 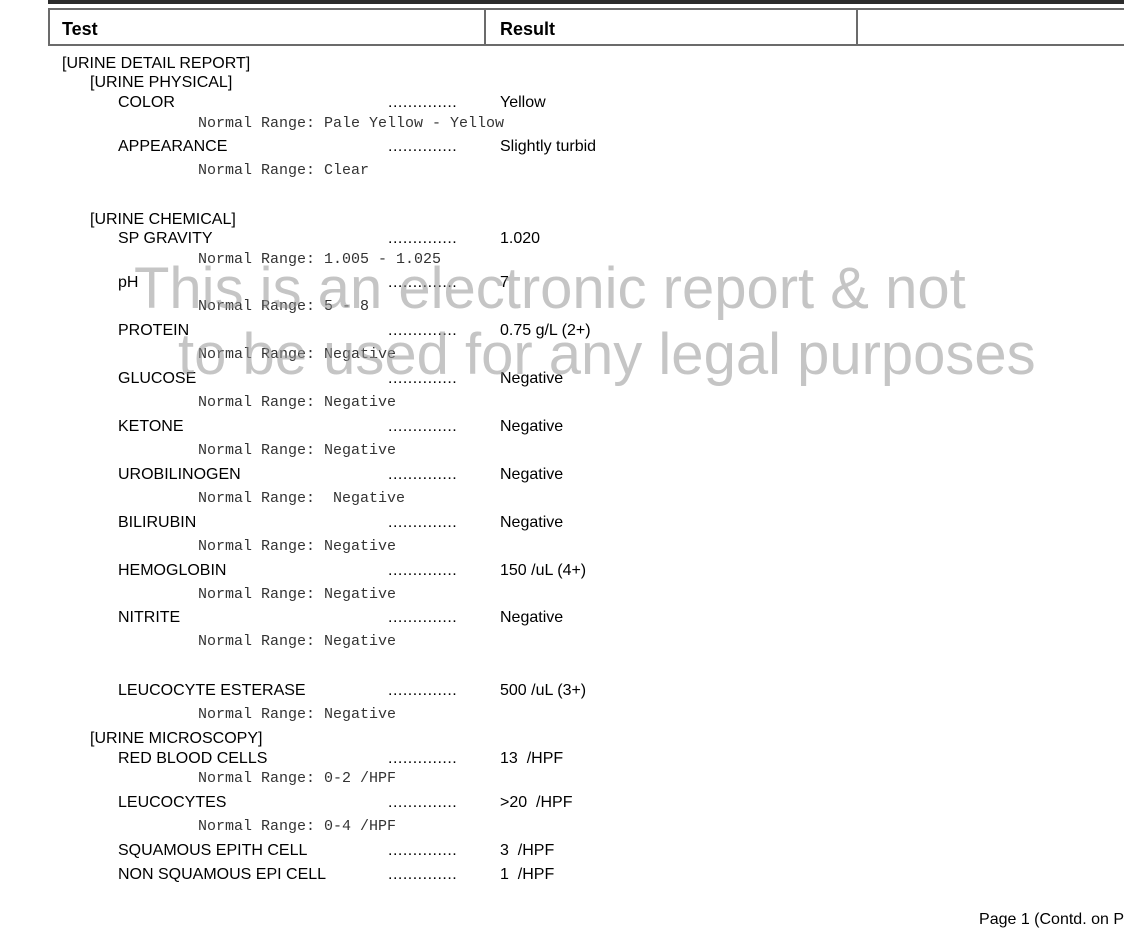 What do you see at coordinates (173, 146) in the screenshot?
I see `test-name: APPEARANCE` at bounding box center [173, 146].